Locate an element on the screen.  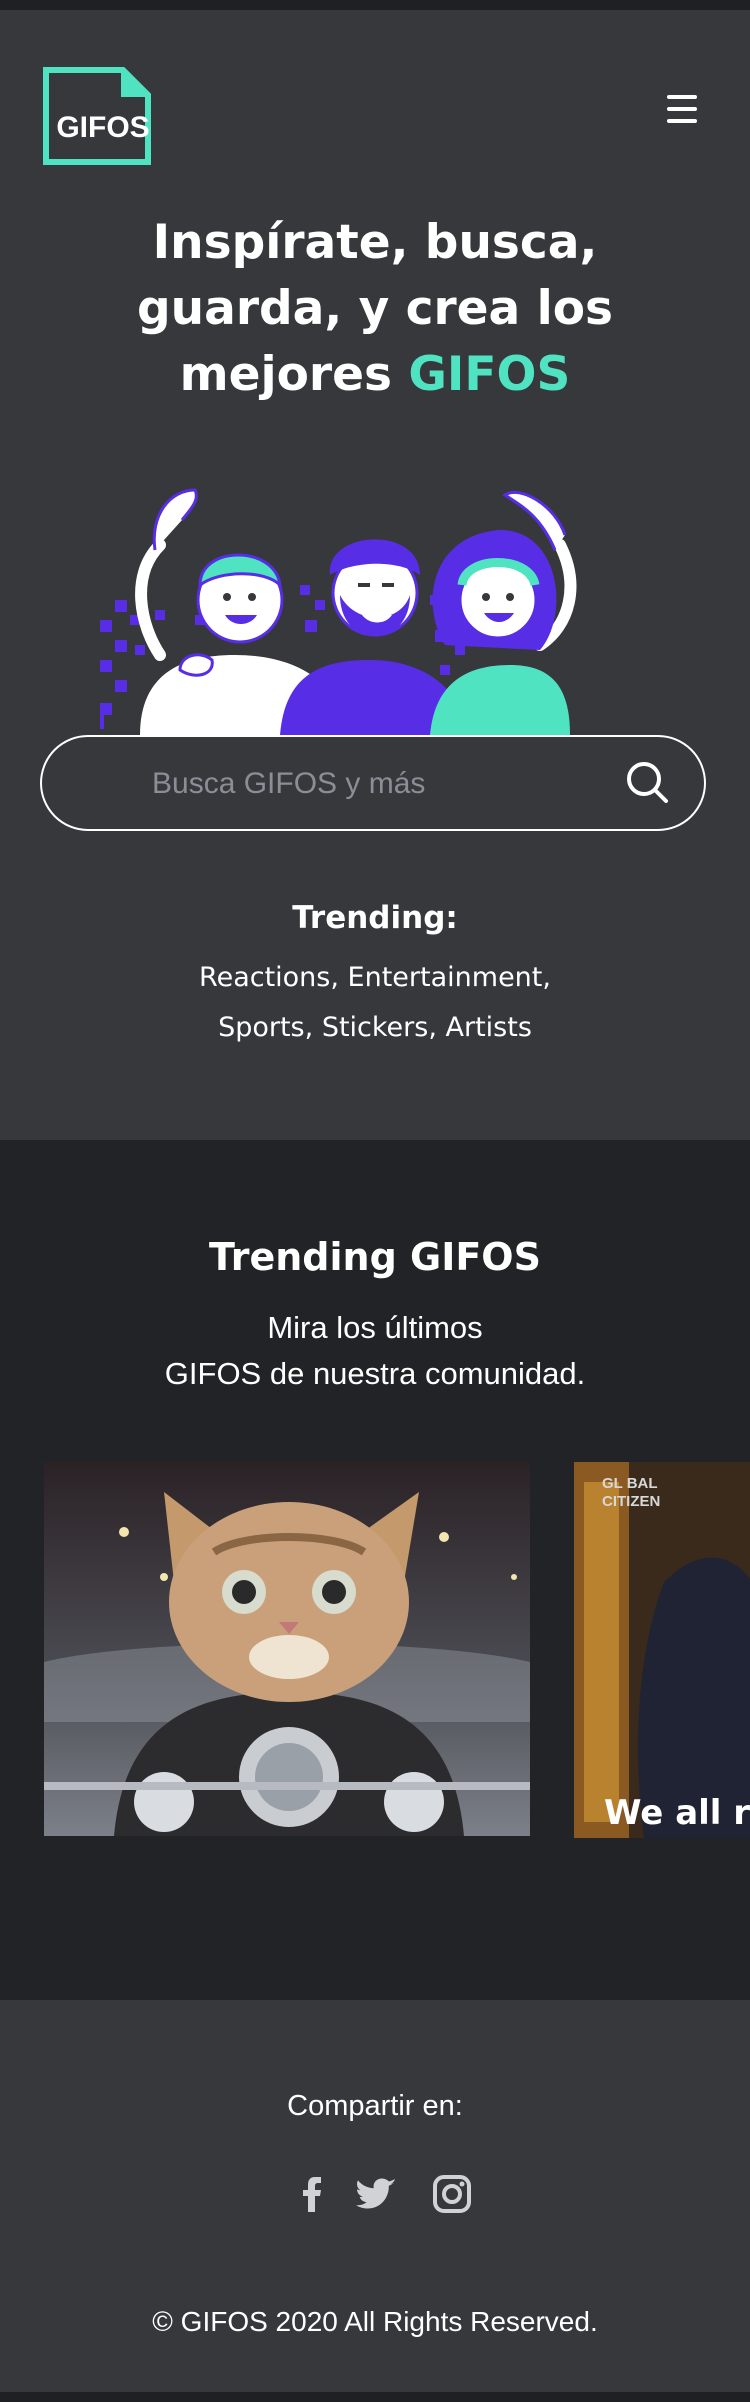
gifos-logo-icon: GIFOS is located at coordinates (97, 116).